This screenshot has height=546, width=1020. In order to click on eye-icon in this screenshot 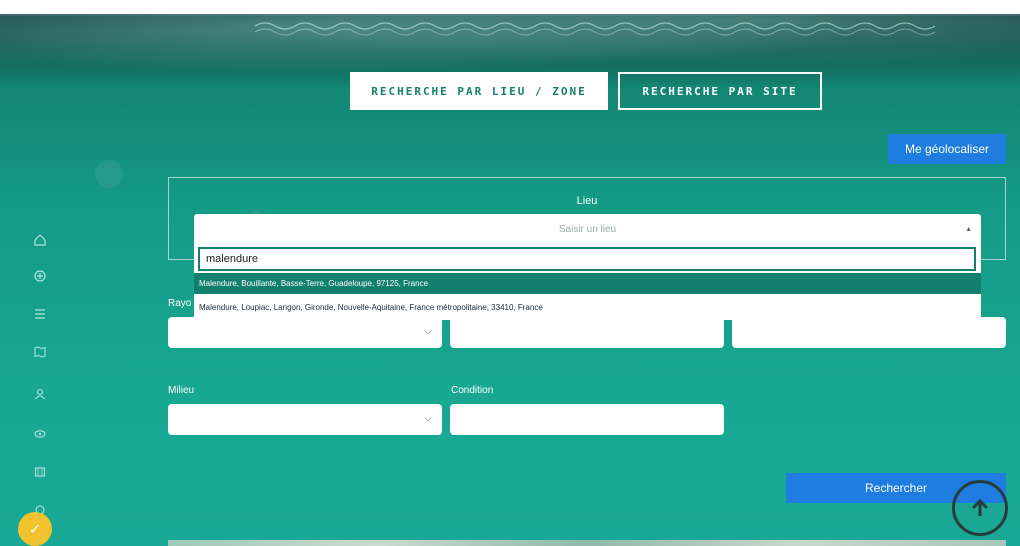, I will do `click(40, 434)`.